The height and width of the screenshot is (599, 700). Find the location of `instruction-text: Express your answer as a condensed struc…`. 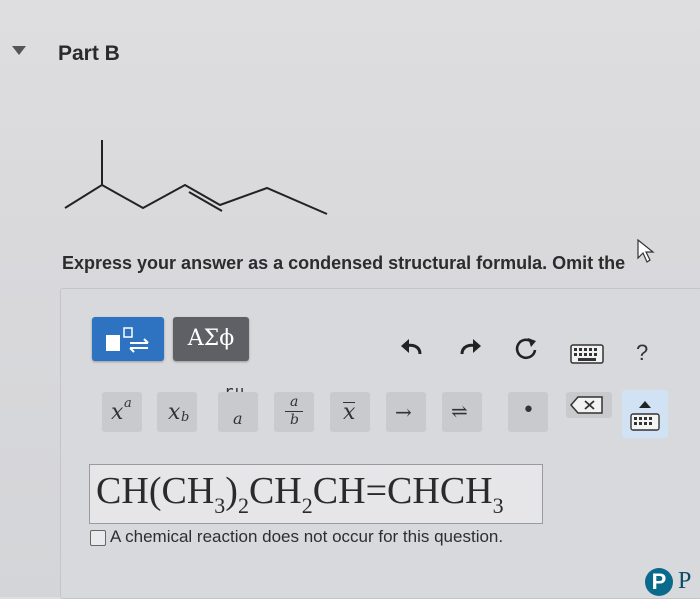

instruction-text: Express your answer as a condensed struc… is located at coordinates (344, 263).